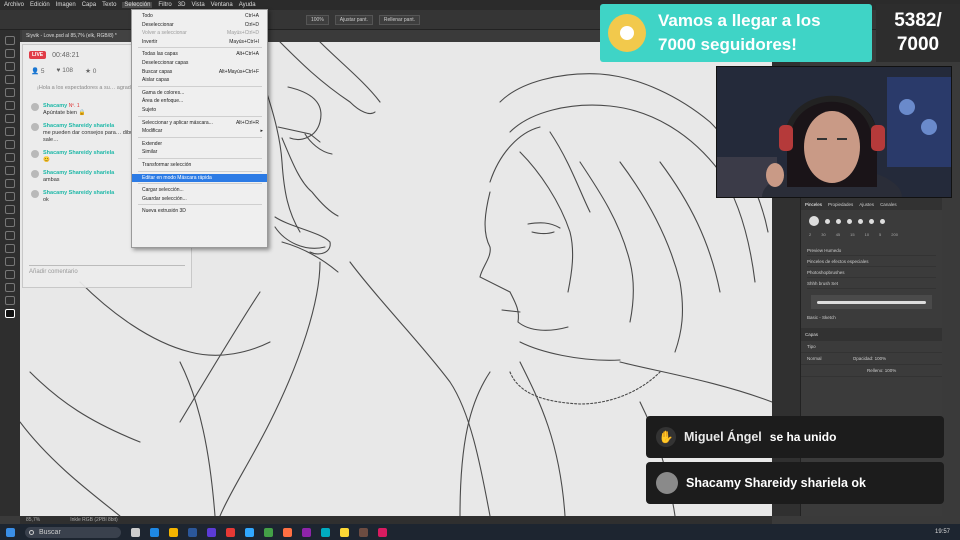 The height and width of the screenshot is (540, 960). I want to click on brush-group-item: Pinceles de efectos especiales, so click(871, 261).